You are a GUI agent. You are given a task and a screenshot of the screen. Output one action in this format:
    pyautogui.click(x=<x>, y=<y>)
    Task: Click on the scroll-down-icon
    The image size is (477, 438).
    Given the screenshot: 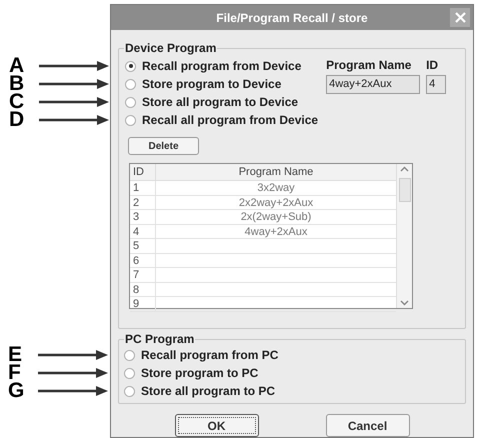 What is the action you would take?
    pyautogui.click(x=404, y=303)
    